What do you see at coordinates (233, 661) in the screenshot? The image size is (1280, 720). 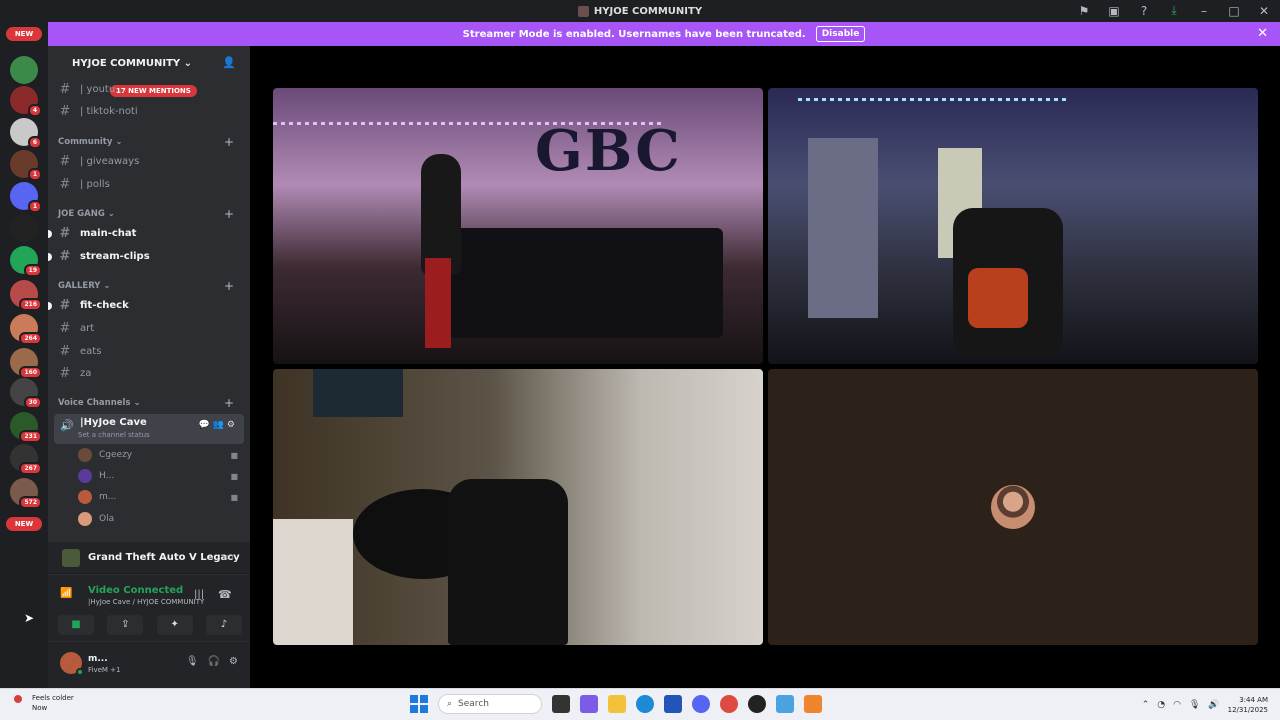 I see `gear-icon: ⚙` at bounding box center [233, 661].